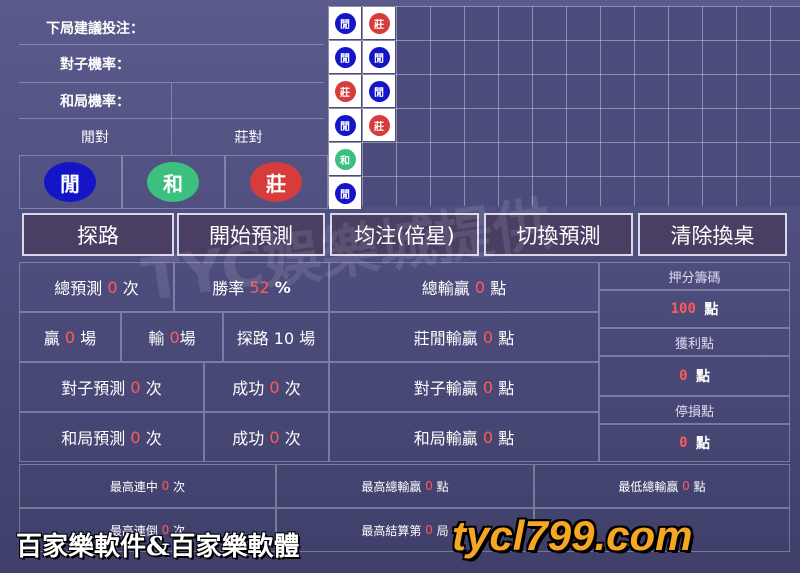  What do you see at coordinates (712, 234) in the screenshot?
I see `clear-table-button: 清除換桌` at bounding box center [712, 234].